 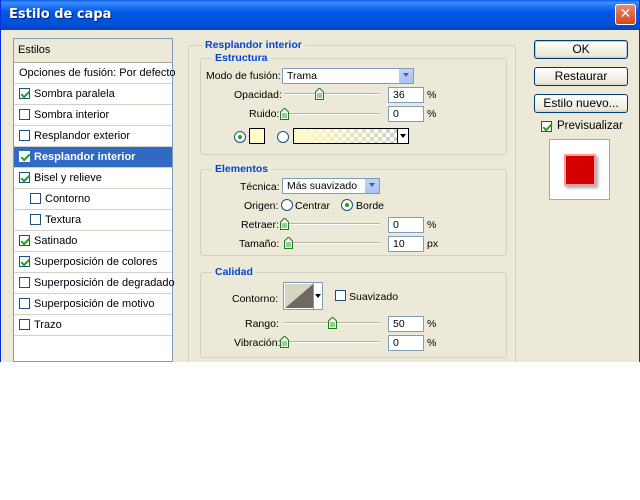 I want to click on style-list-item: Opciones de fusión: Por defecto, so click(x=95, y=73).